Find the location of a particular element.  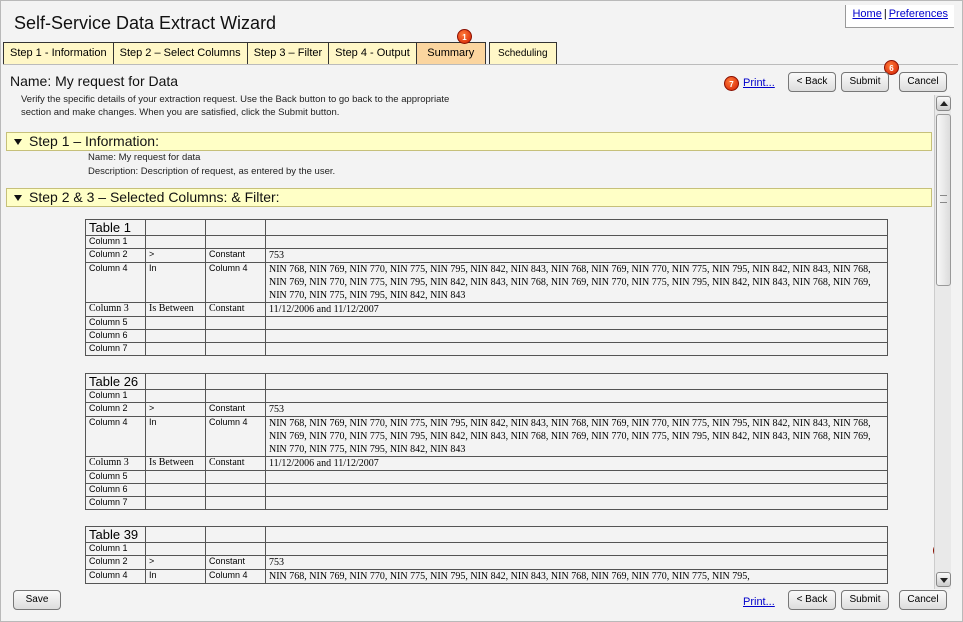

back-button-bottom: < Back is located at coordinates (812, 600).